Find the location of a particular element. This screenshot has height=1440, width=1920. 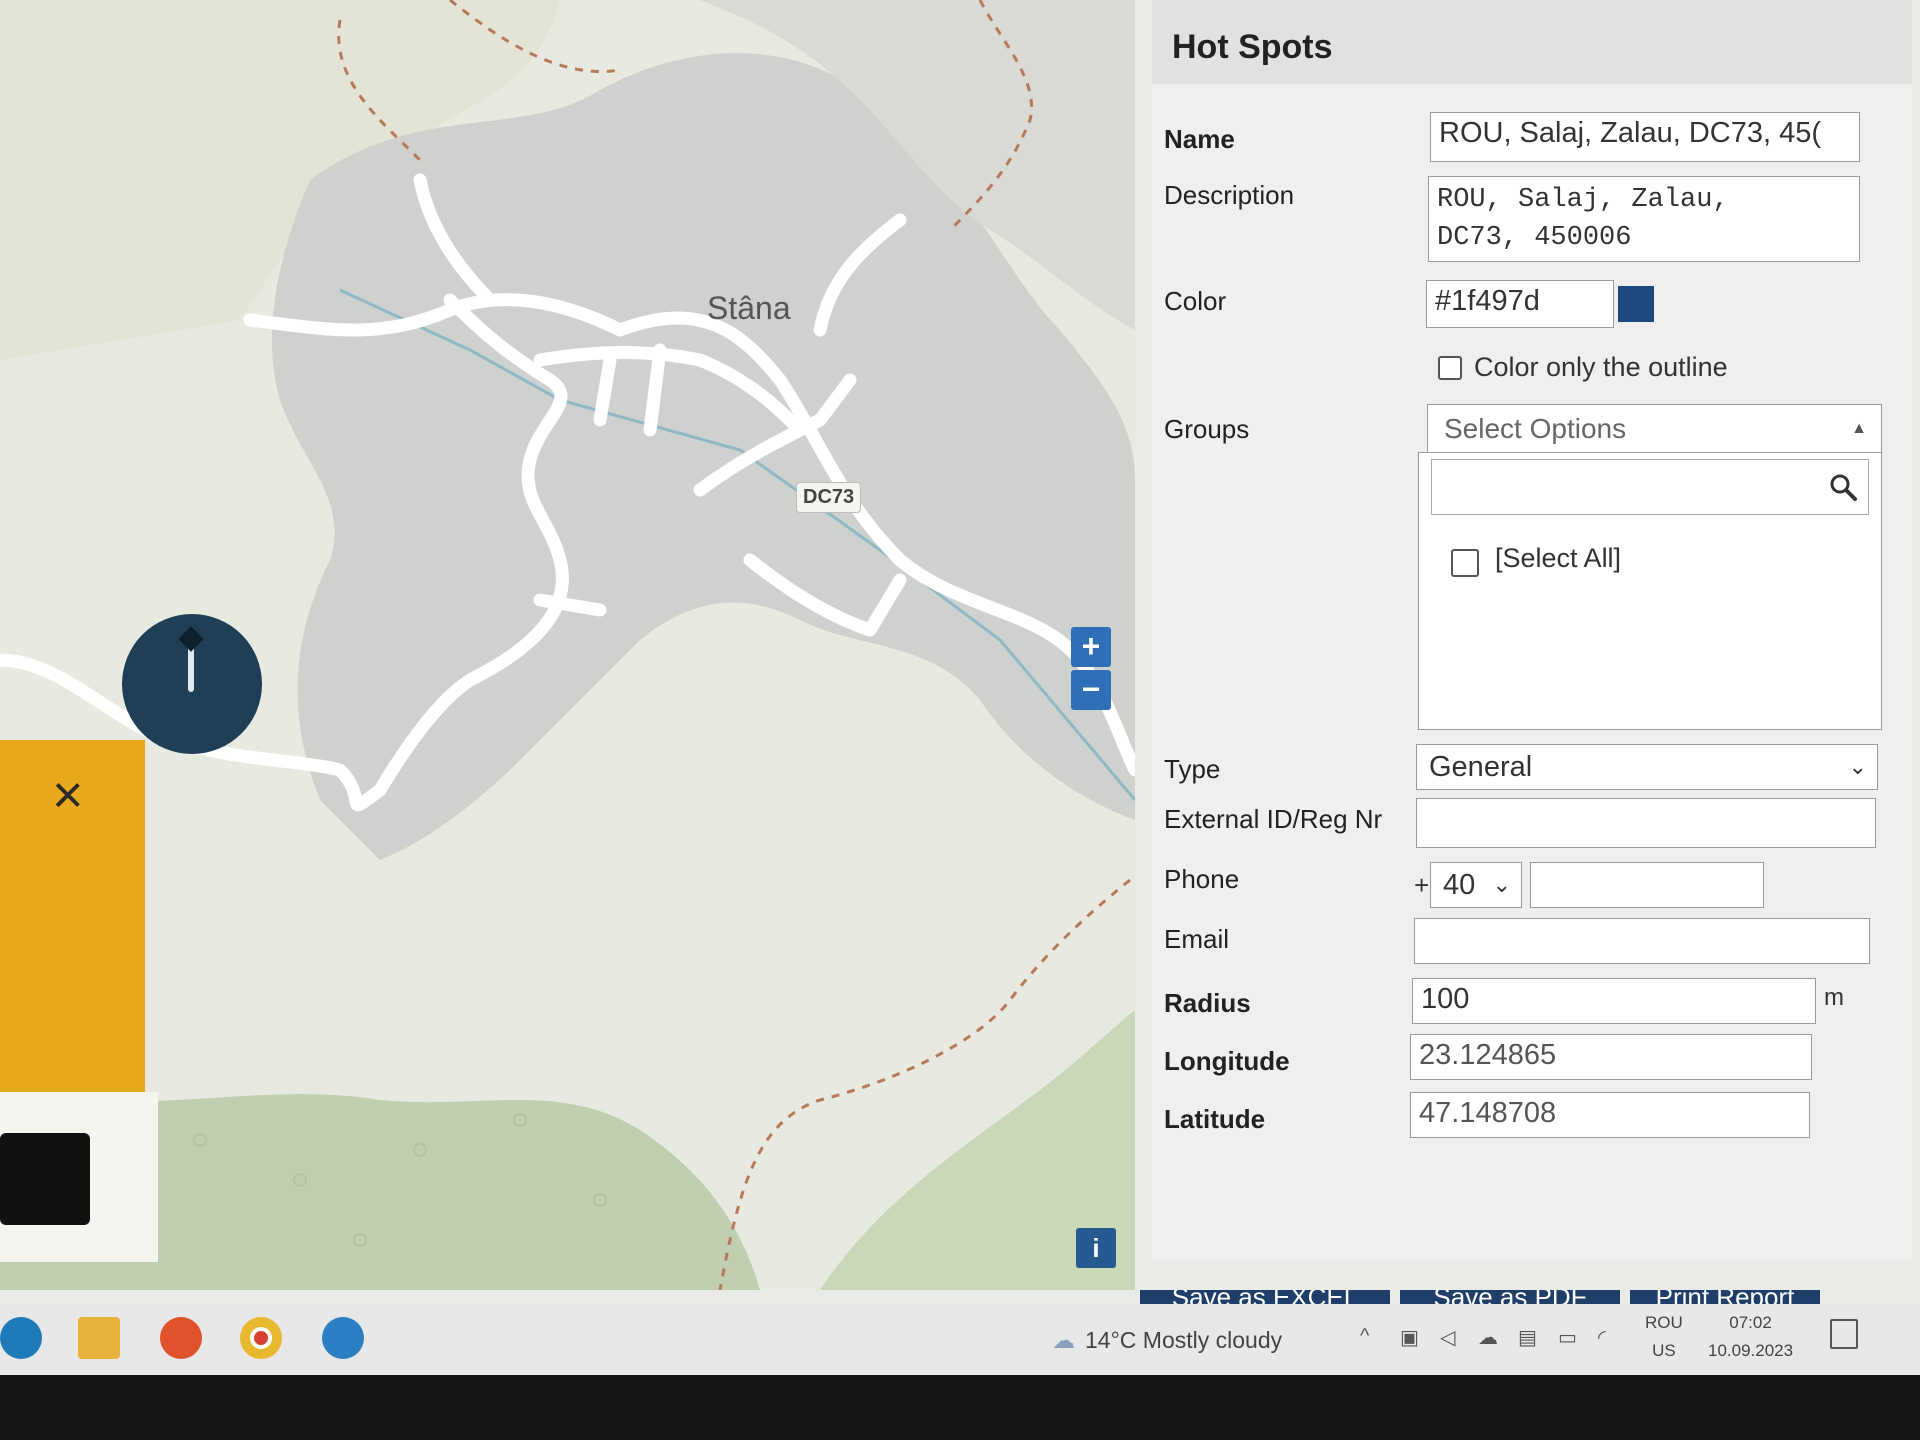

save-pdf-button: Save as PDF is located at coordinates (1510, 1297).